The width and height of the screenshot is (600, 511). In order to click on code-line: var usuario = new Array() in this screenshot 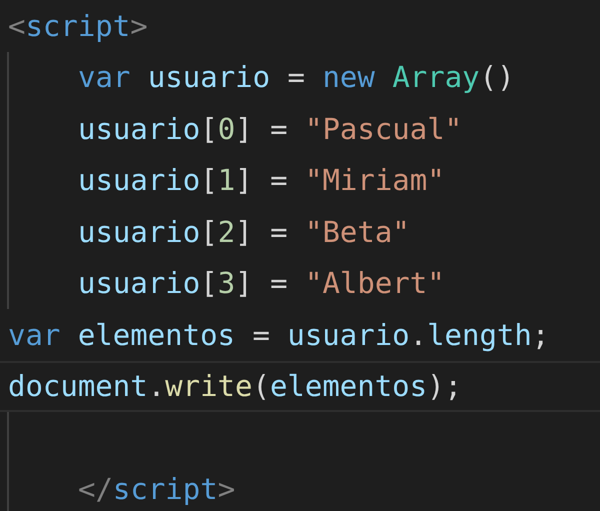, I will do `click(296, 77)`.